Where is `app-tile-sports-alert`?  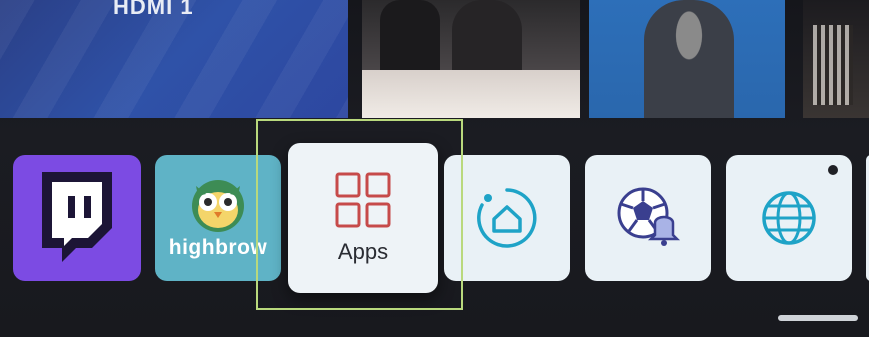 app-tile-sports-alert is located at coordinates (648, 218).